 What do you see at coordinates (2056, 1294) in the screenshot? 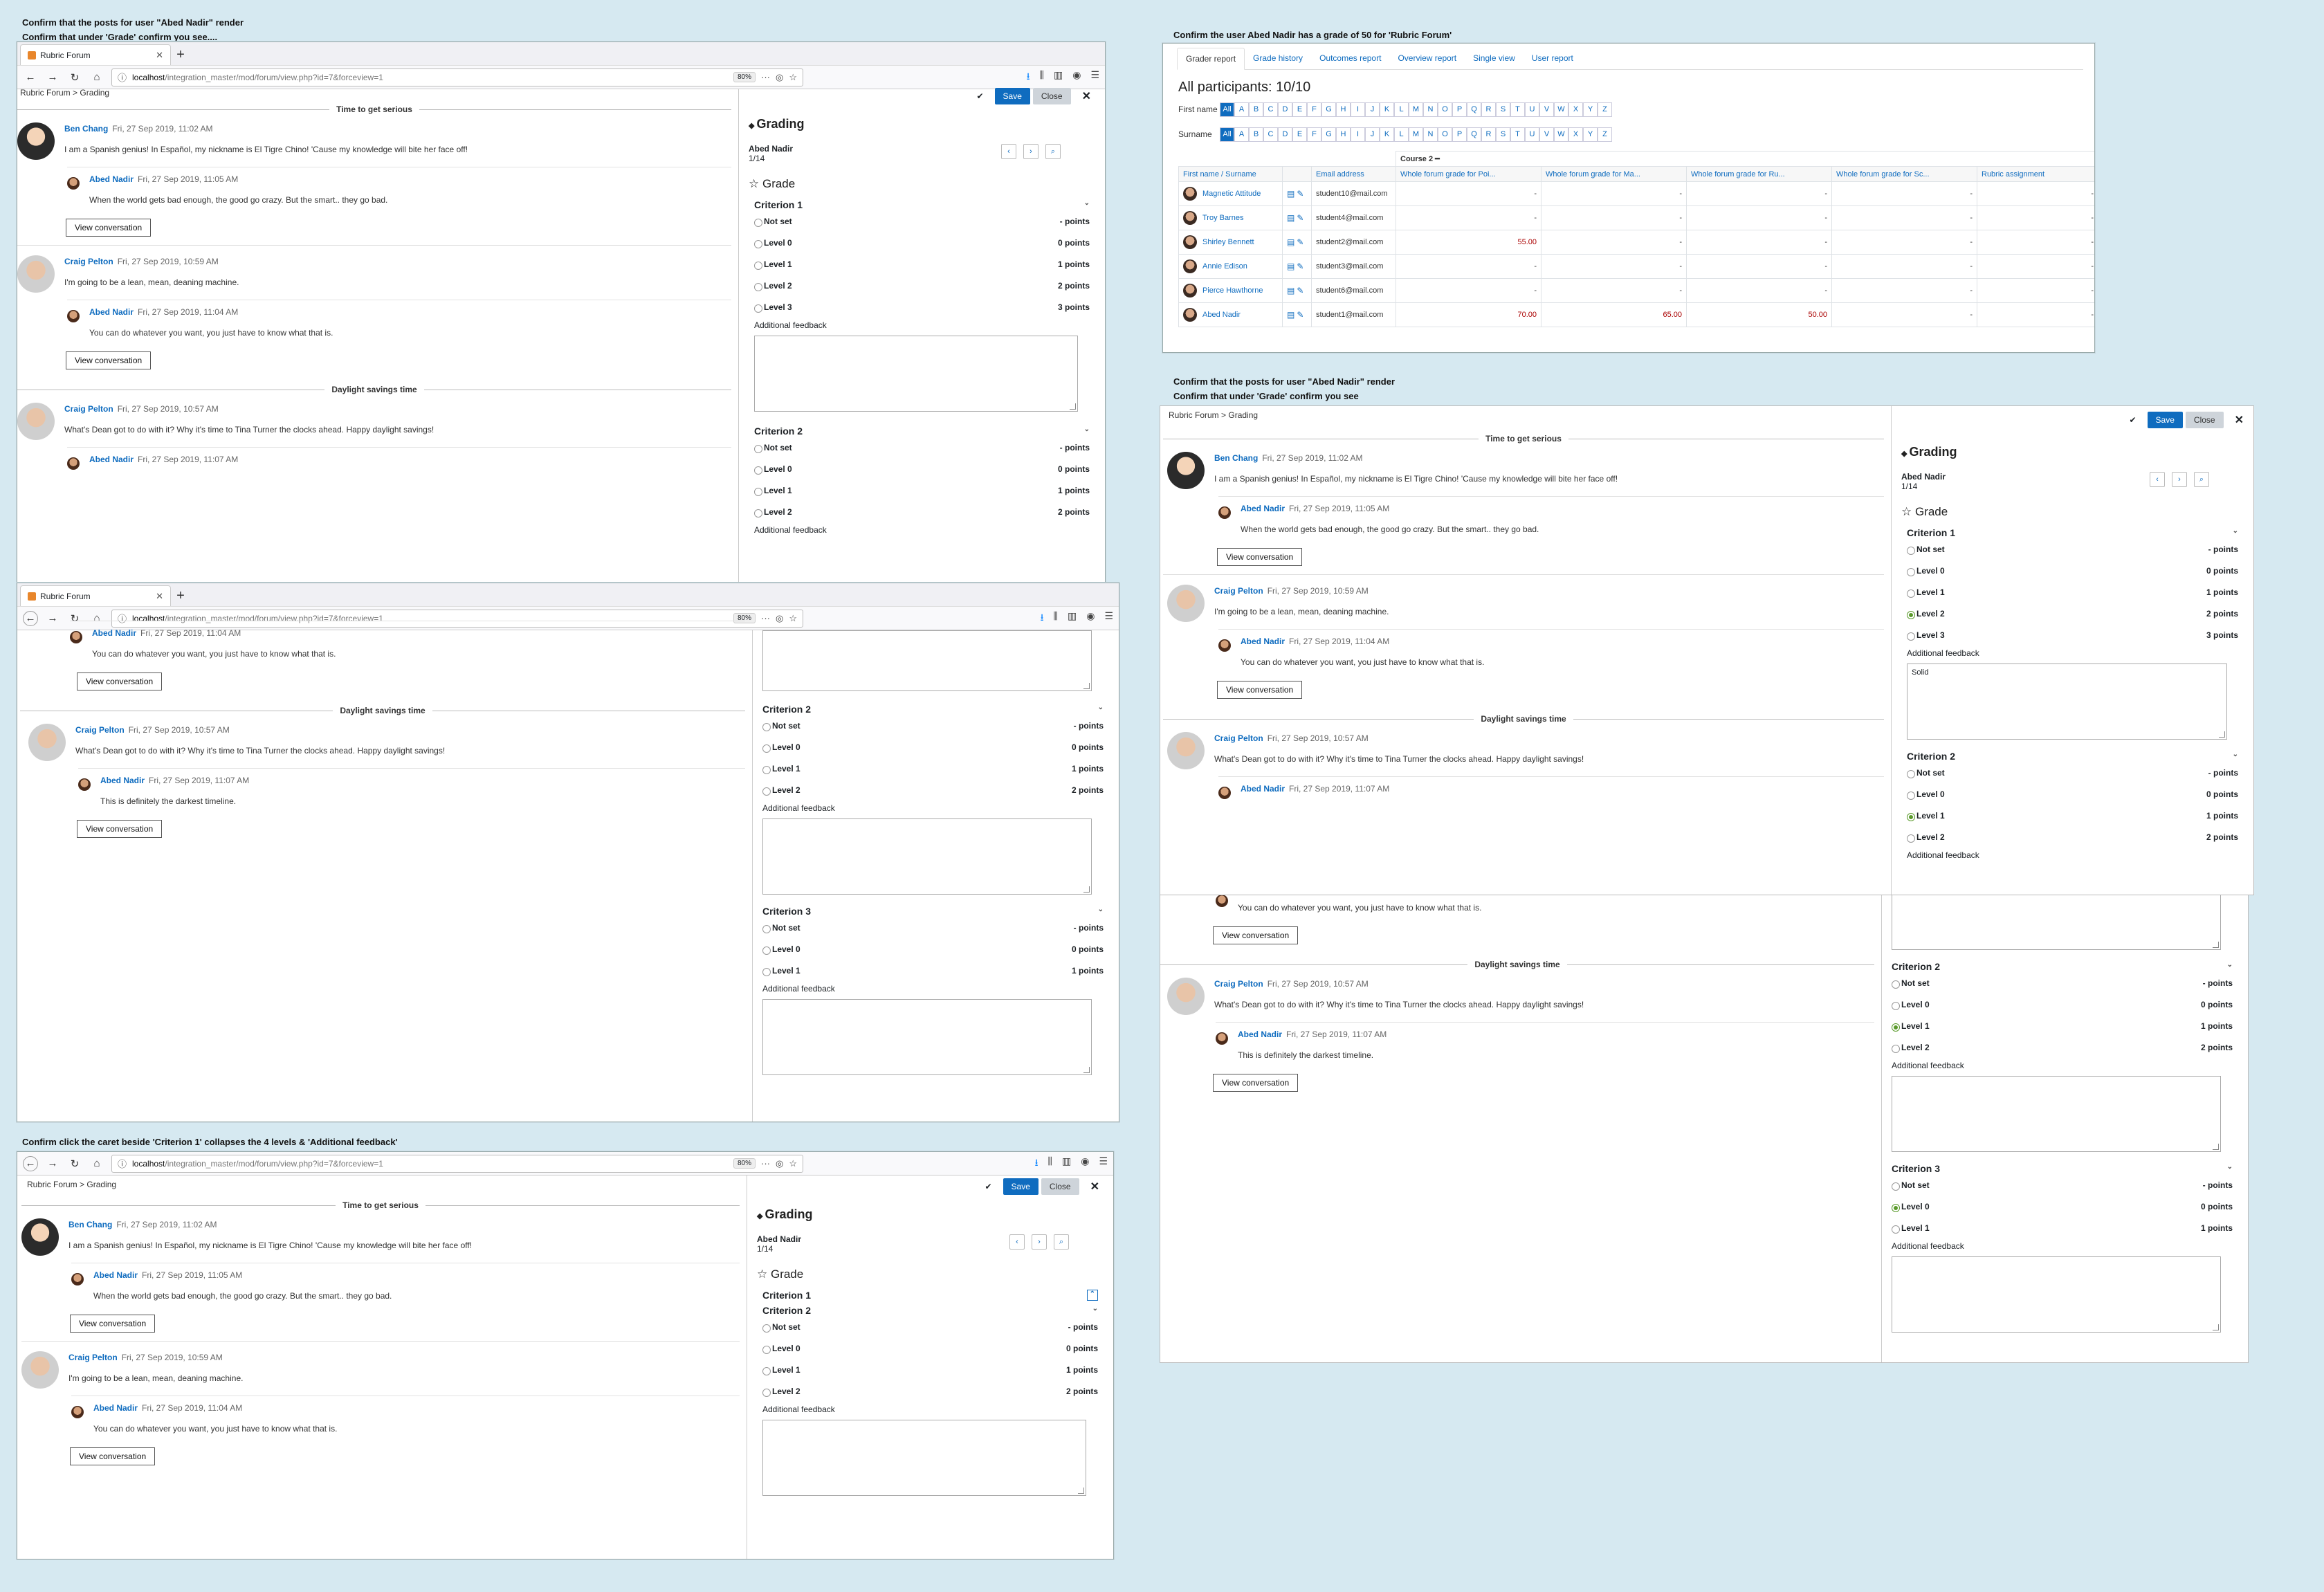
I see `feedback-textarea` at bounding box center [2056, 1294].